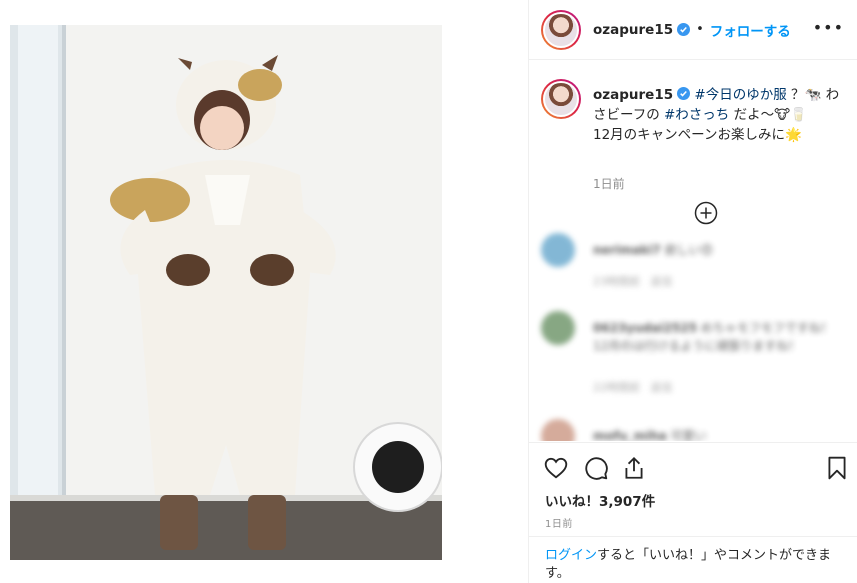 This screenshot has height=583, width=857. What do you see at coordinates (633, 281) in the screenshot?
I see `comment-meta: 23時間前 返信` at bounding box center [633, 281].